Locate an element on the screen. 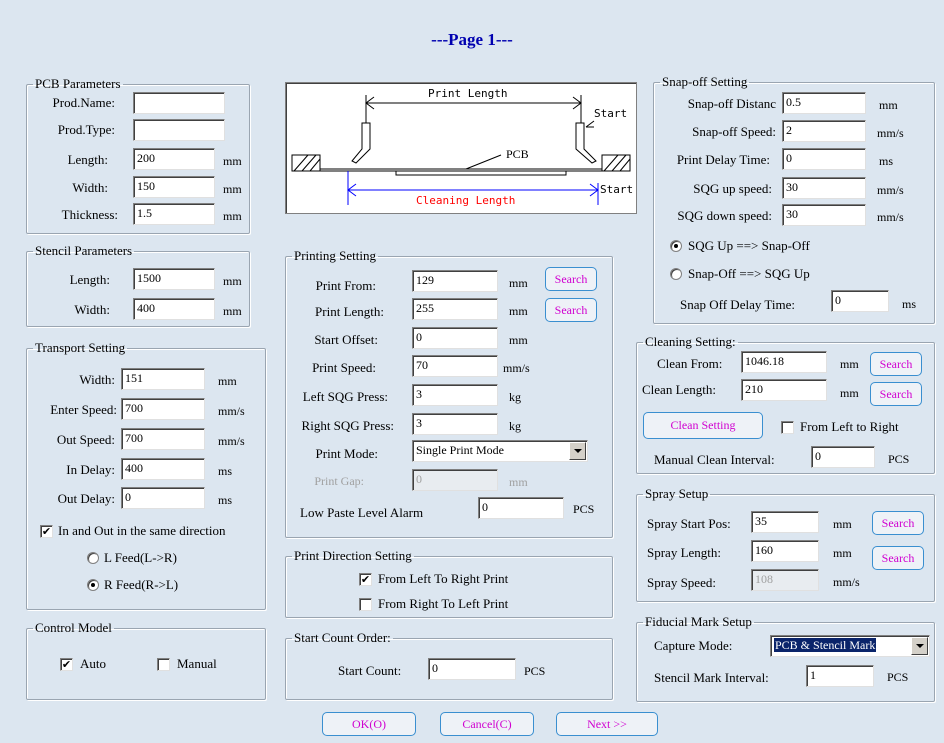 The image size is (944, 743). pcb-length-label: Length: is located at coordinates (87, 159).